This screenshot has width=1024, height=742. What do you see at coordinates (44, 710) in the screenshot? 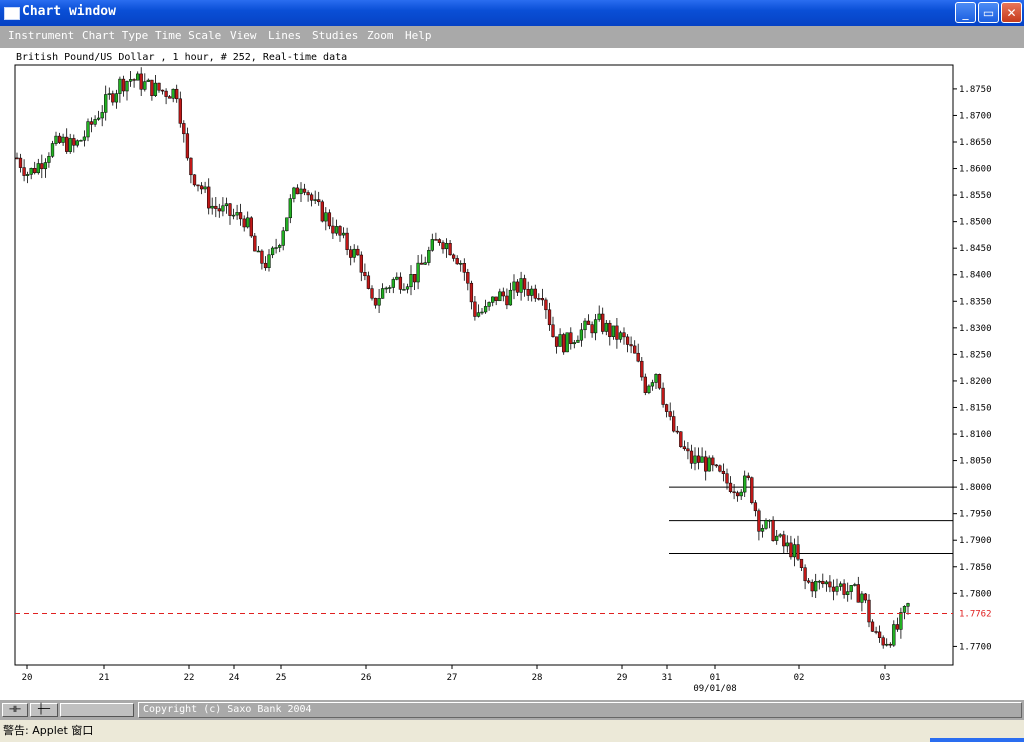
I see `crosshair-button: ┼─` at bounding box center [44, 710].